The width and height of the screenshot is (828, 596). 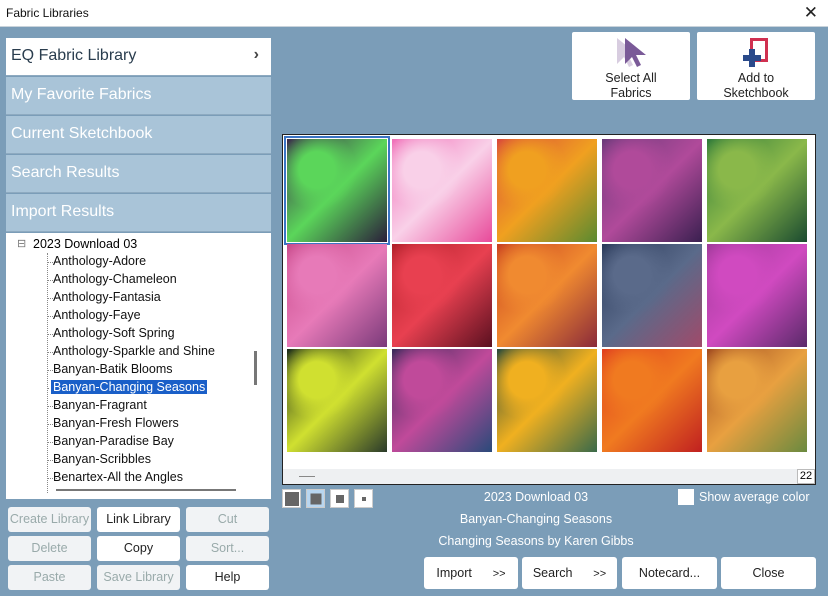 I want to click on category-eq-fabric-library: EQ Fabric Library ›, so click(x=138, y=57).